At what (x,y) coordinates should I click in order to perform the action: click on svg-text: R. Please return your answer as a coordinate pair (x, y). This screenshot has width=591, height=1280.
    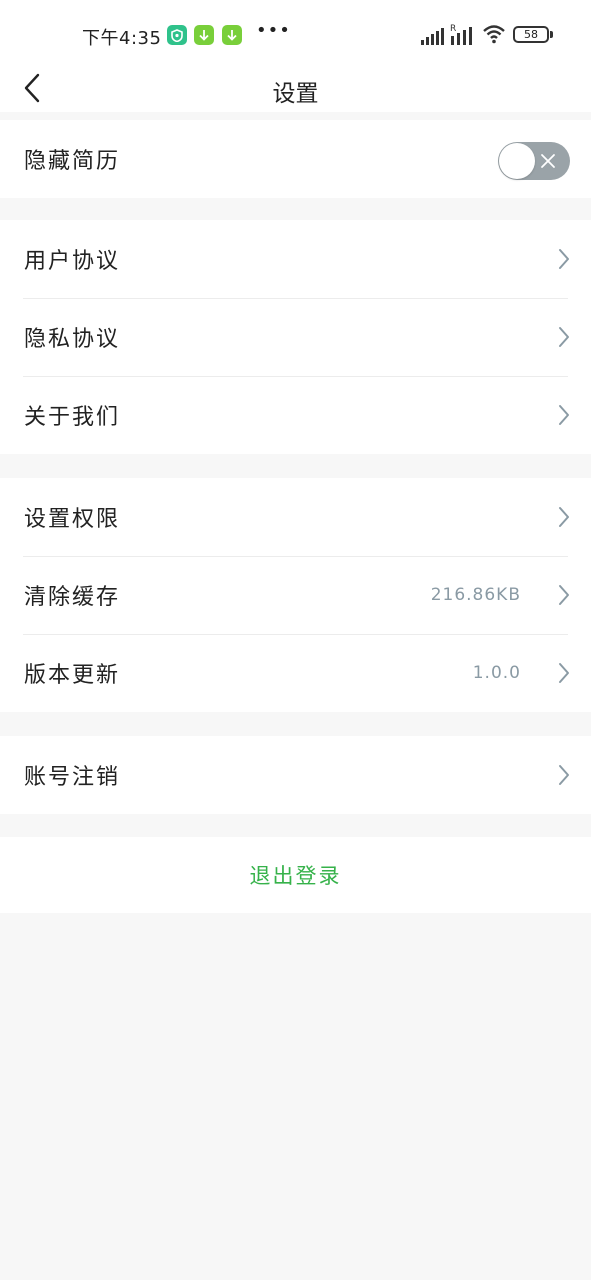
    Looking at the image, I should click on (453, 29).